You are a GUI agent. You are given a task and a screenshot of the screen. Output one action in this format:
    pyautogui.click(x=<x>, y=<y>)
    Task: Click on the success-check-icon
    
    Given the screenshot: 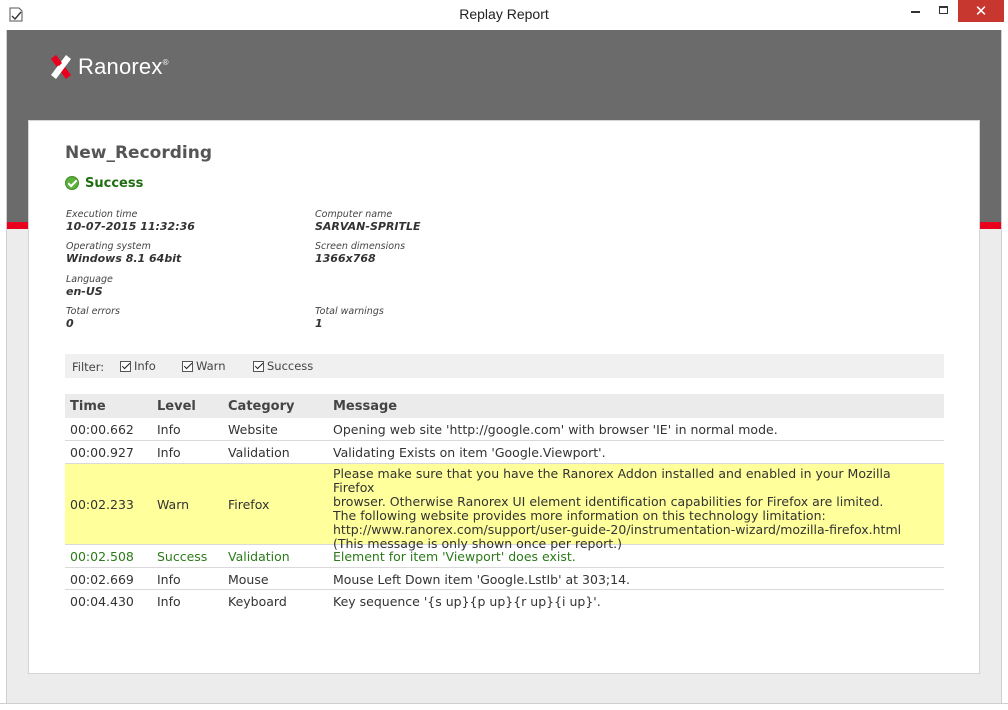 What is the action you would take?
    pyautogui.click(x=72, y=183)
    